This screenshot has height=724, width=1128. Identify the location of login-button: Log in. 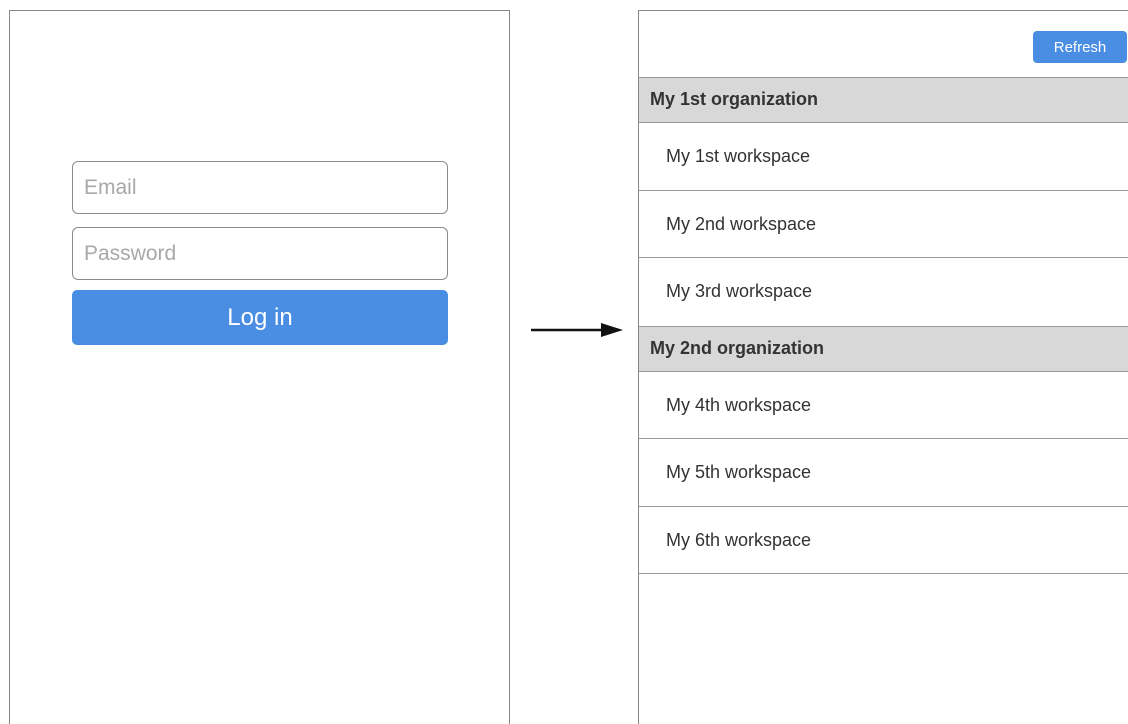
(260, 317).